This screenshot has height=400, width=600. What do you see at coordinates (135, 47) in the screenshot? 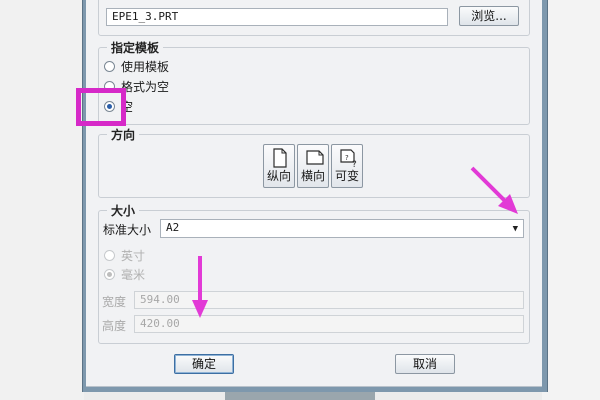
I see `template-legend: 指定模板` at bounding box center [135, 47].